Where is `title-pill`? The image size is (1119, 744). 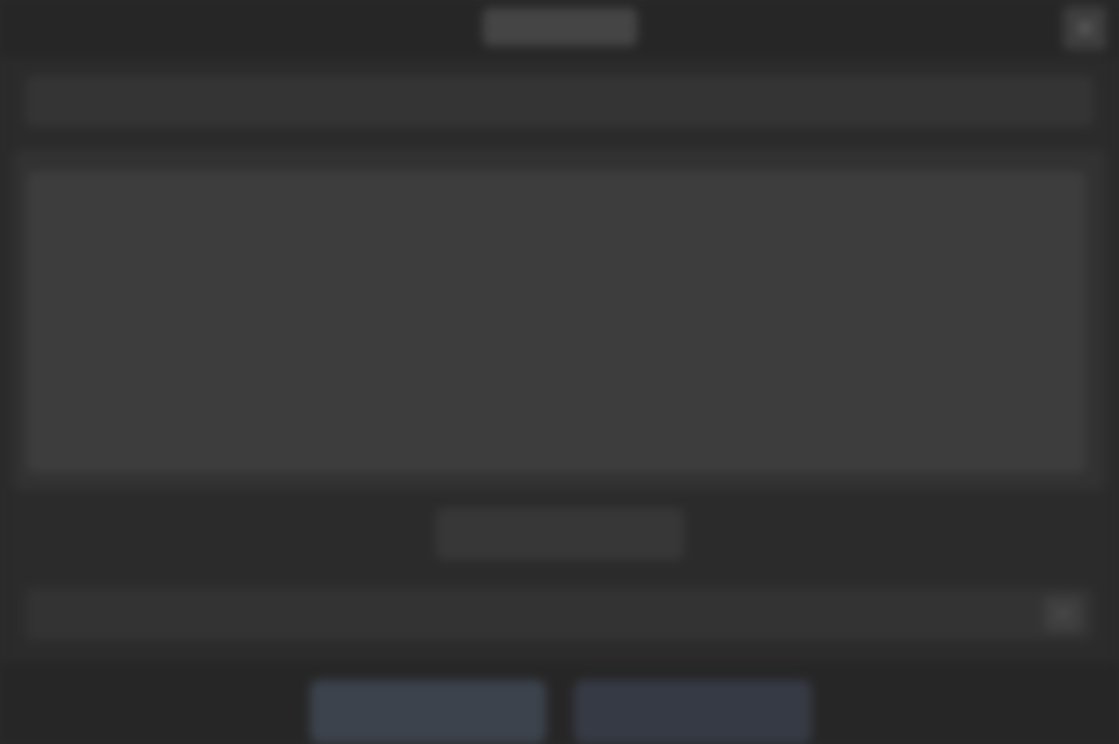 title-pill is located at coordinates (560, 27).